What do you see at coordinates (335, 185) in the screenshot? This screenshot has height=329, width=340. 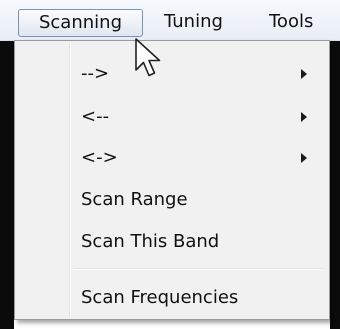 I see `background-panel-right` at bounding box center [335, 185].